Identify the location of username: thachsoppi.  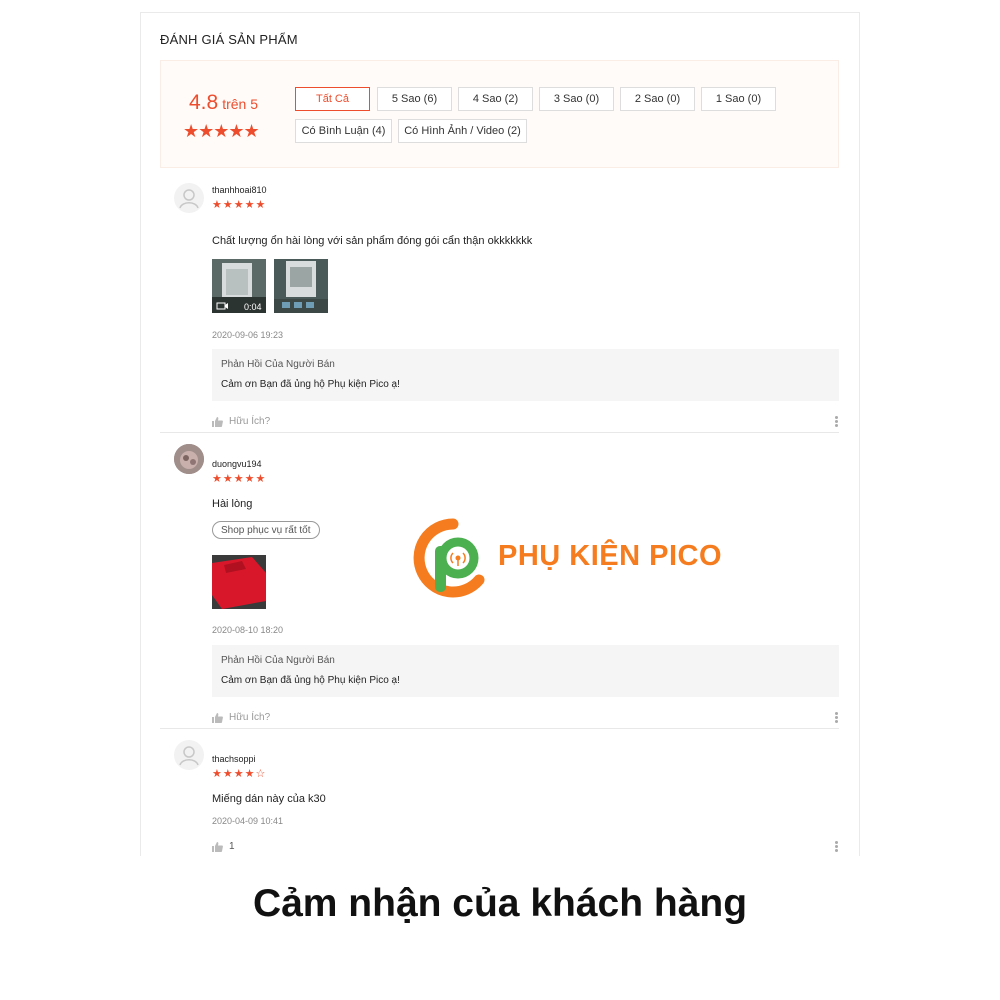
(234, 759).